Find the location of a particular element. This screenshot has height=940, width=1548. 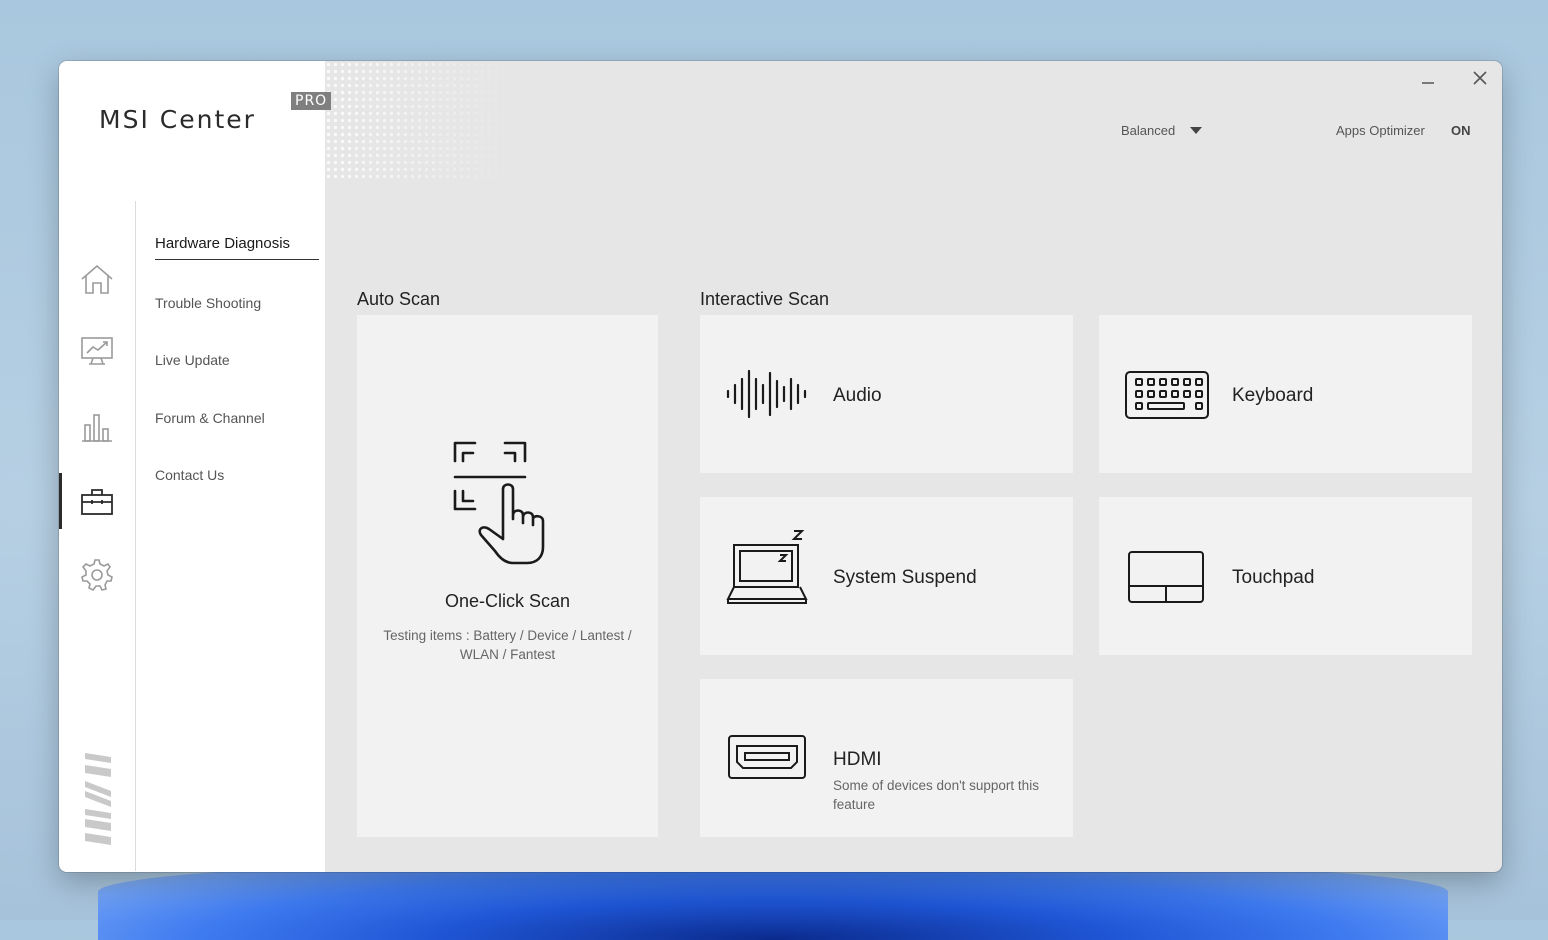

rail-monitor is located at coordinates (97, 351).